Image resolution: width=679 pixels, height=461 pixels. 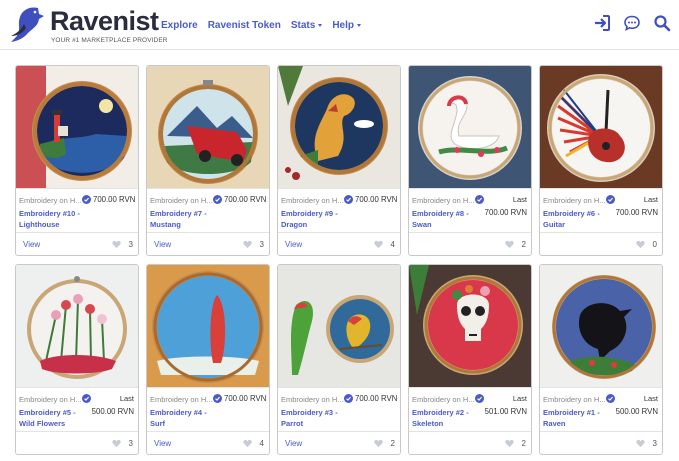 What do you see at coordinates (339, 326) in the screenshot?
I see `nft-image-parrot` at bounding box center [339, 326].